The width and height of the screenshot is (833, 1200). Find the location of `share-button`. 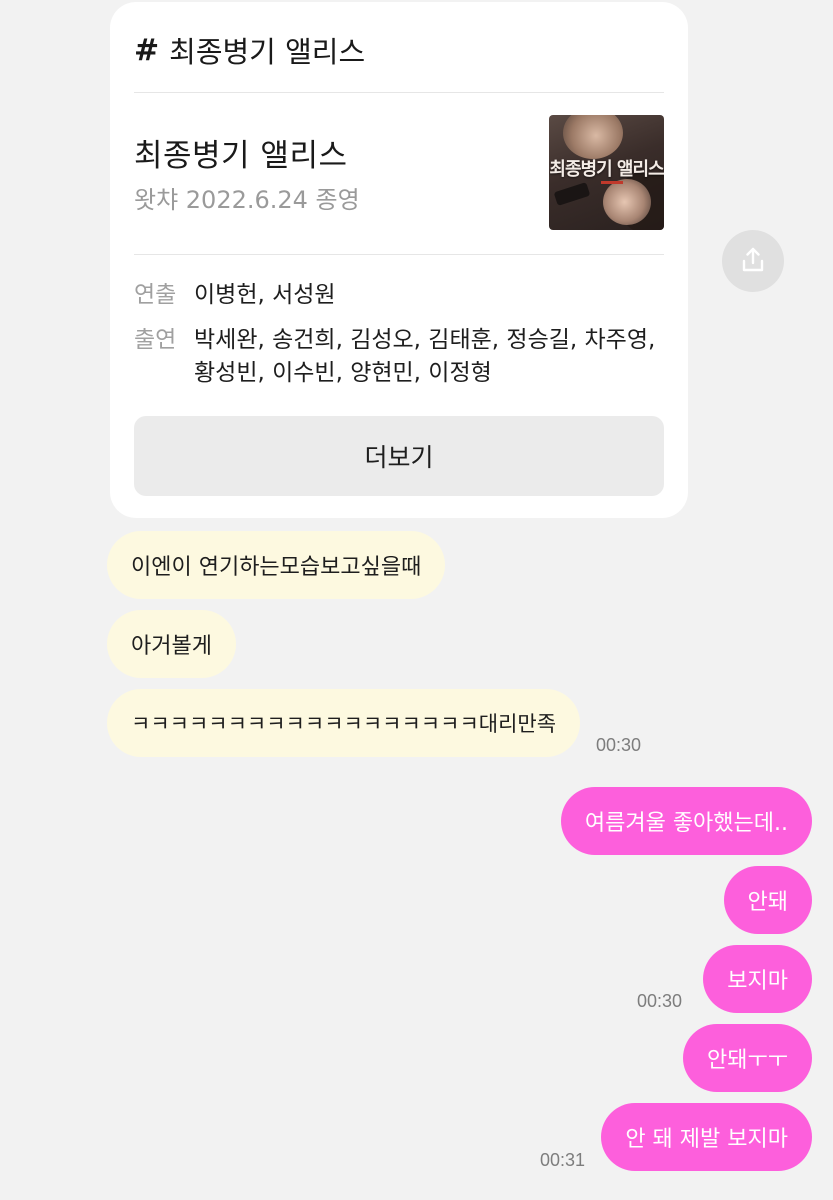

share-button is located at coordinates (753, 261).